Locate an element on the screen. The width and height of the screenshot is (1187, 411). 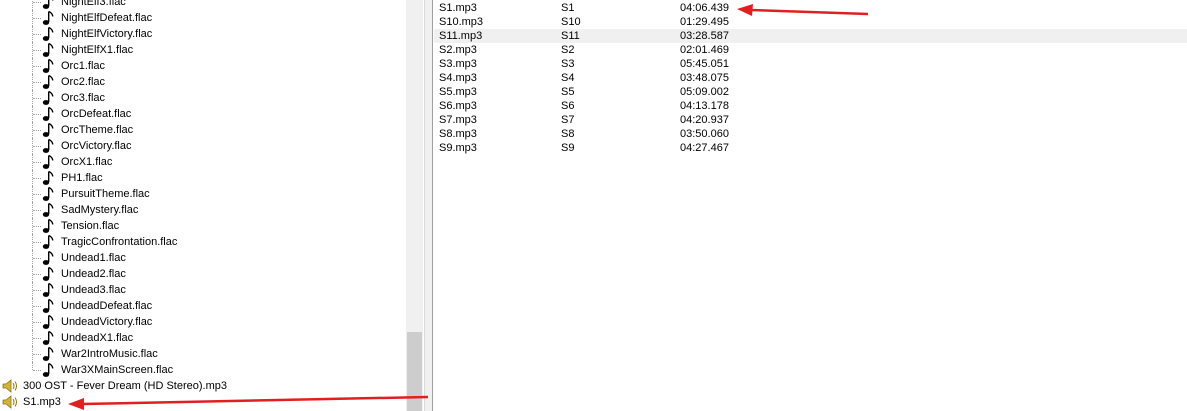
file-name-cell: S2.mp3 is located at coordinates (458, 50).